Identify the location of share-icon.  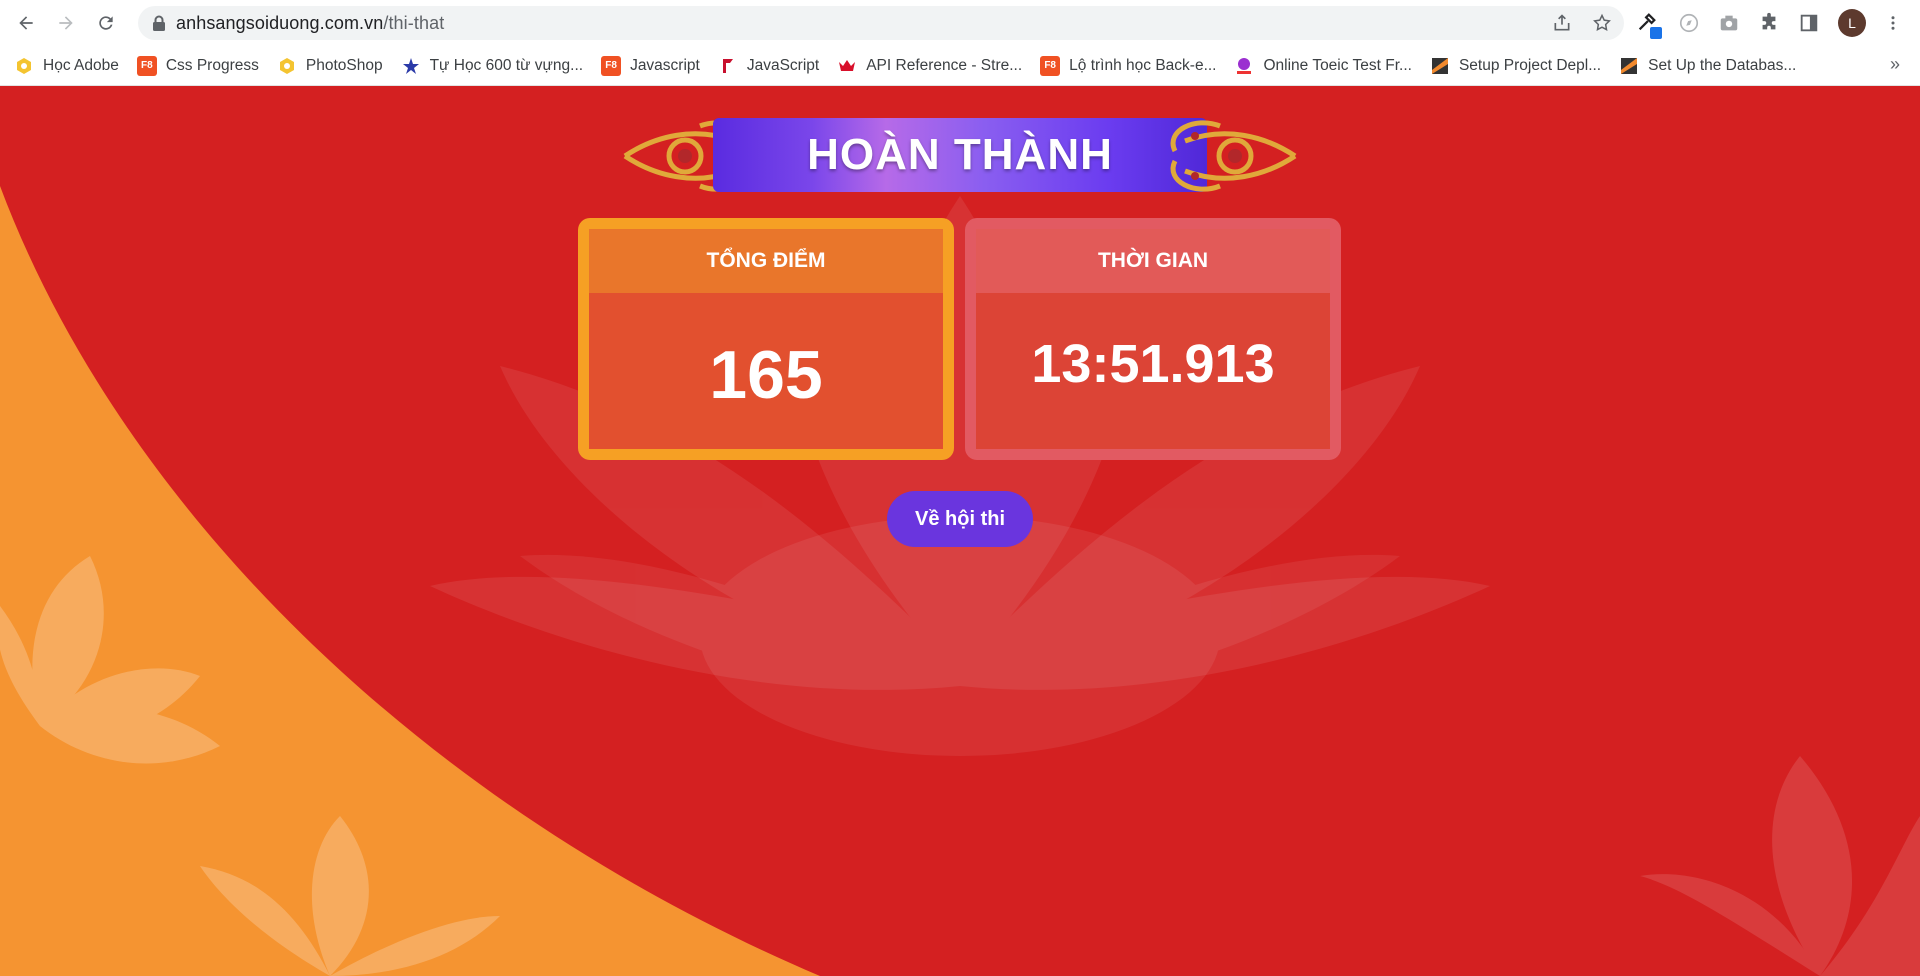
(1562, 23).